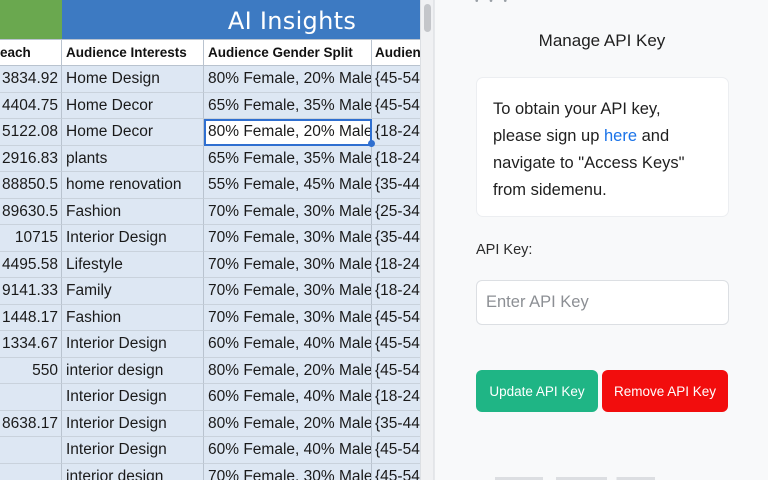 The image size is (768, 480). What do you see at coordinates (133, 291) in the screenshot?
I see `interests-cell: Family` at bounding box center [133, 291].